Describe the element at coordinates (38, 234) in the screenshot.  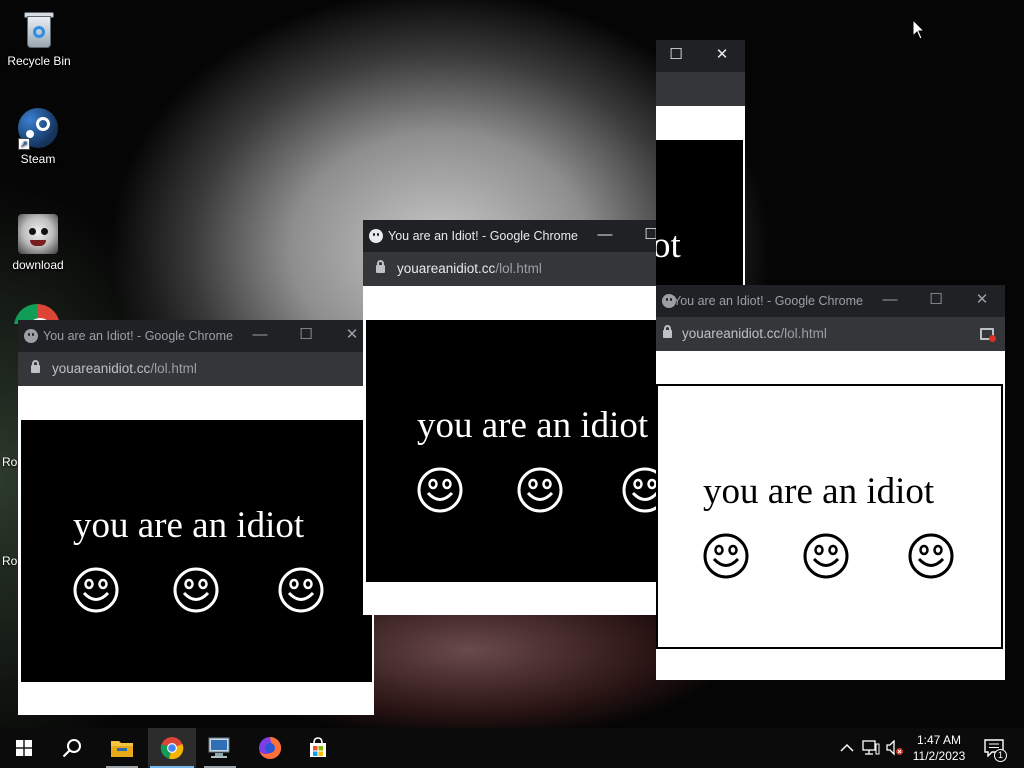
I see `face-image-icon` at that location.